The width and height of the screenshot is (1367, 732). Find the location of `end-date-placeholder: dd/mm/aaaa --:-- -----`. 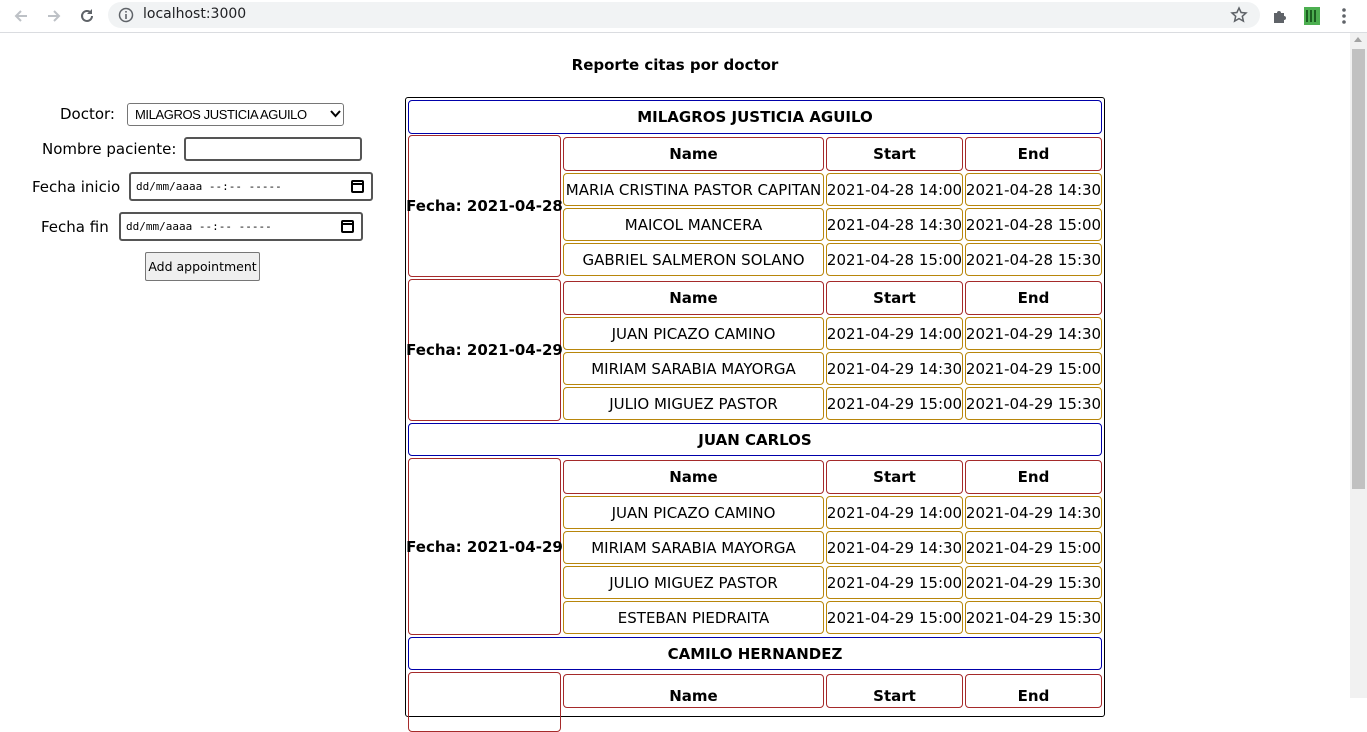

end-date-placeholder: dd/mm/aaaa --:-- ----- is located at coordinates (199, 226).